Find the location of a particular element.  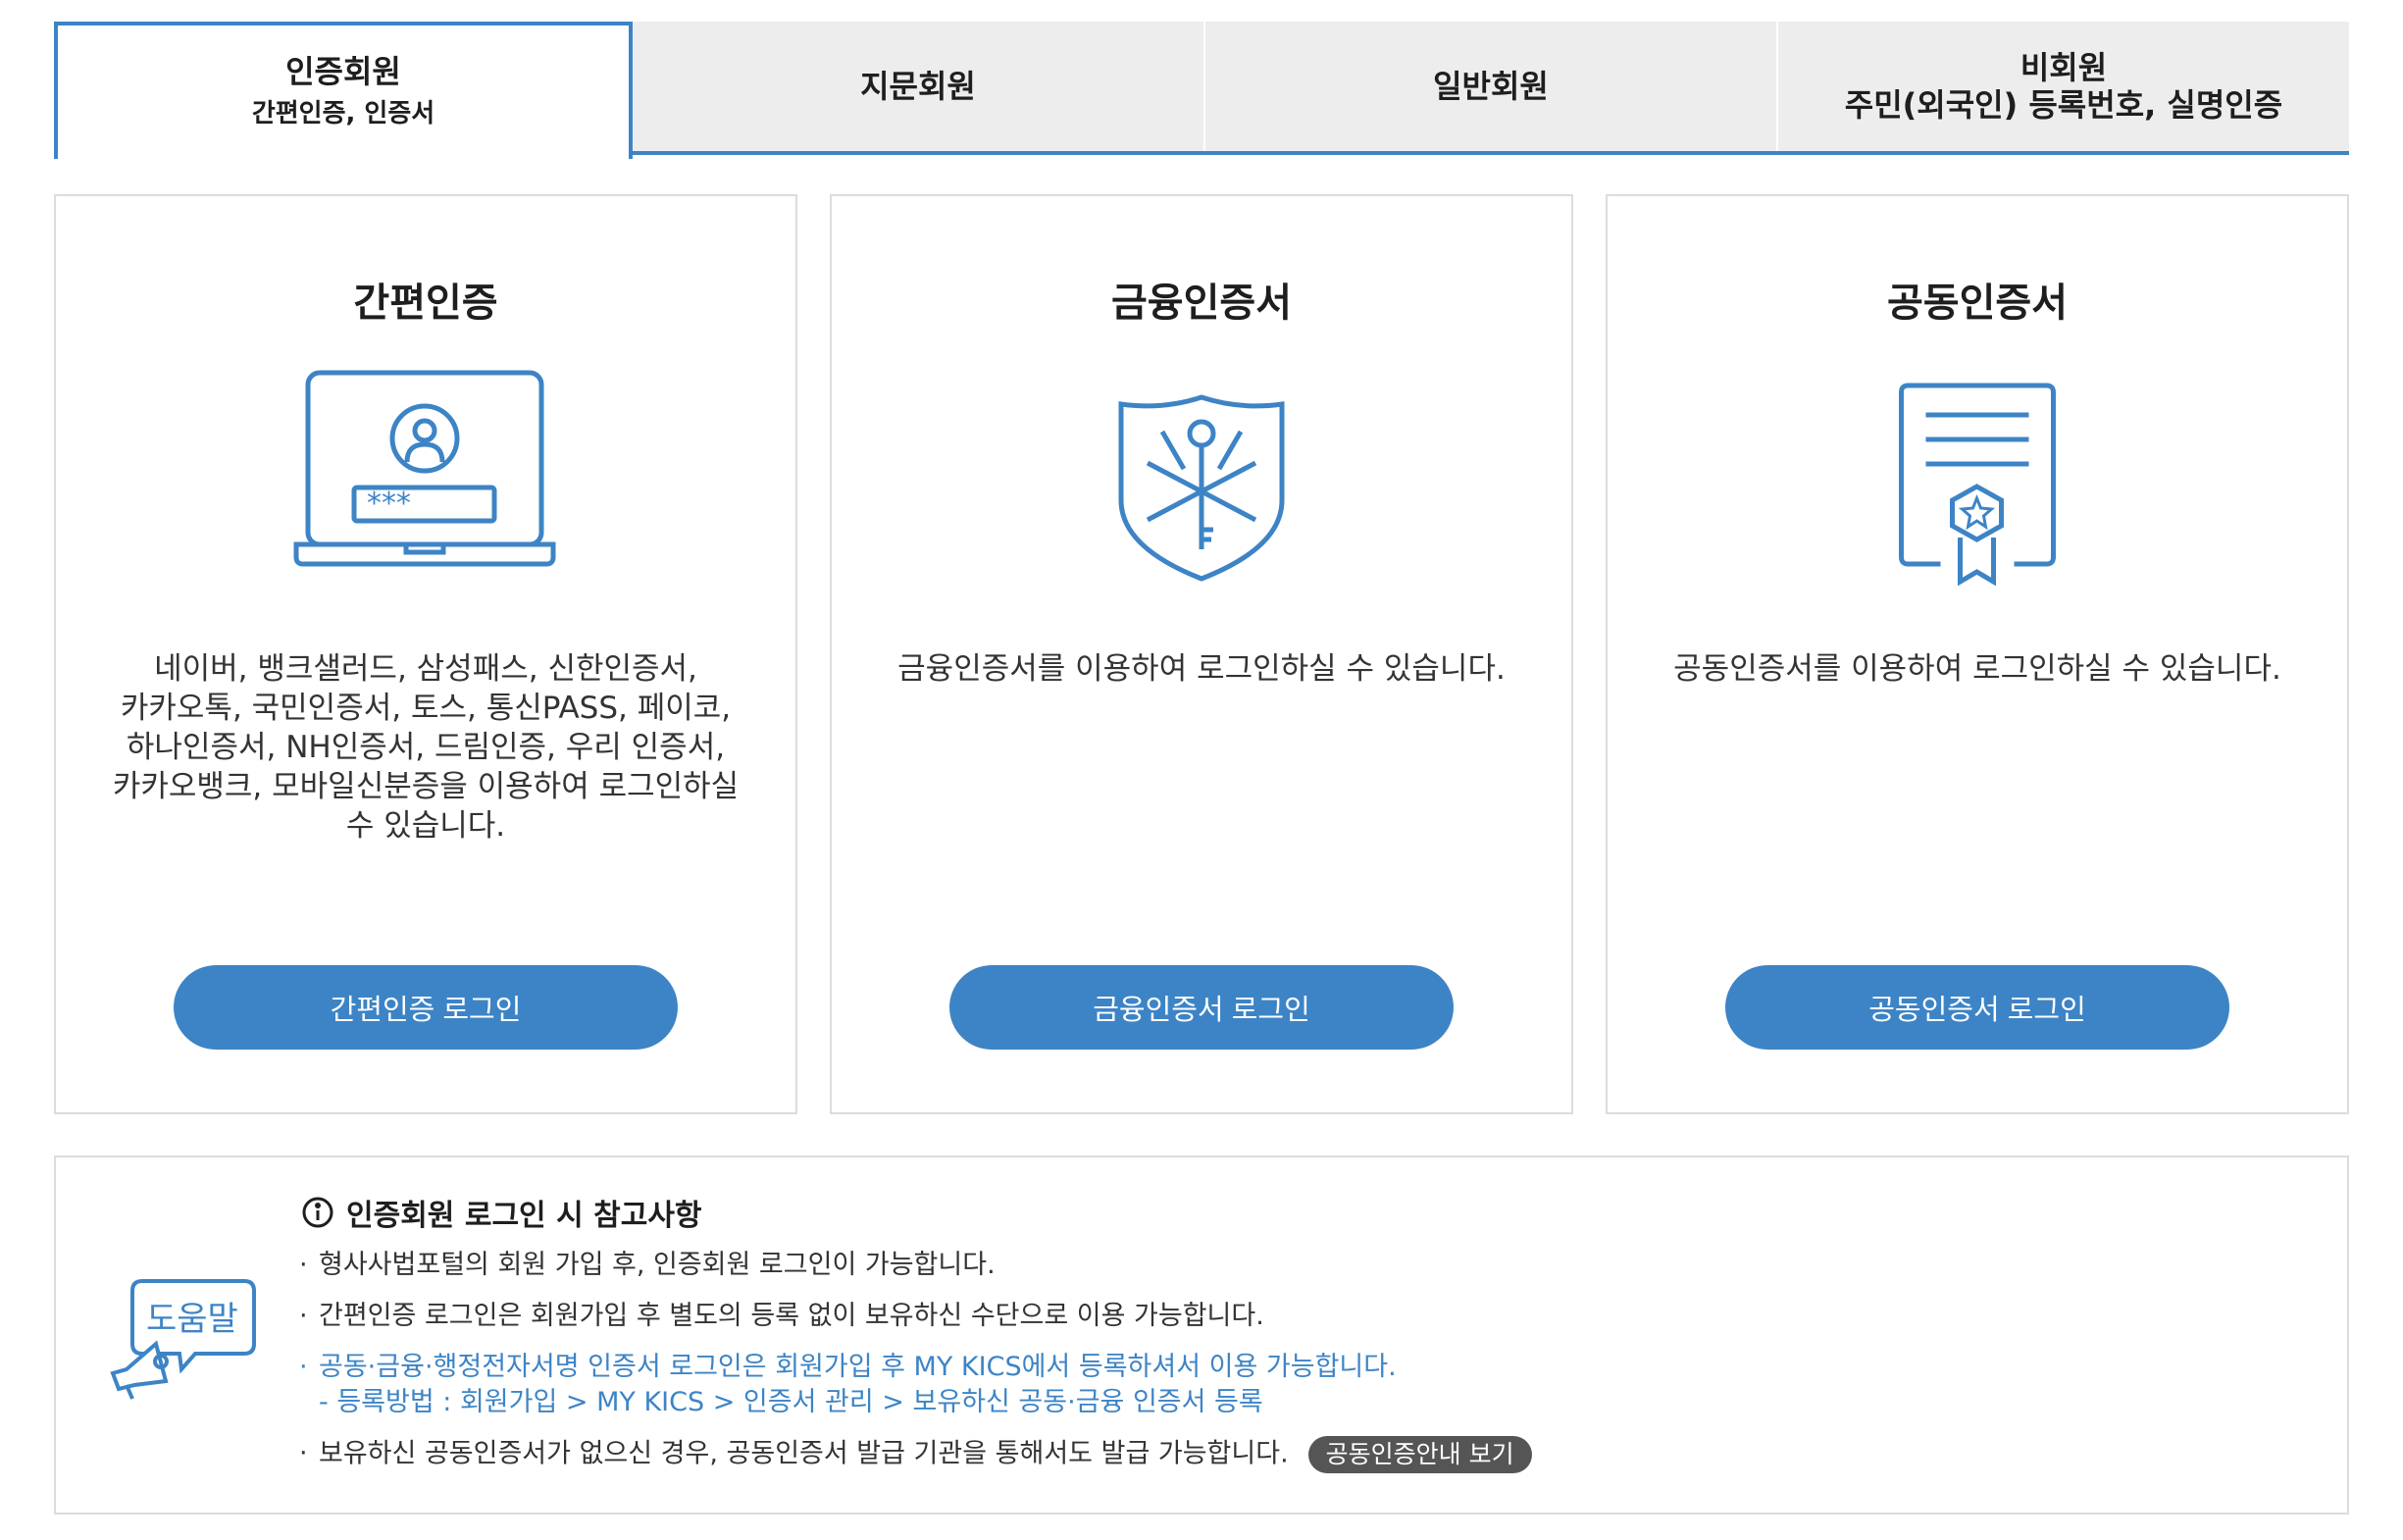

tab-label: 비회원 is located at coordinates (2064, 67).